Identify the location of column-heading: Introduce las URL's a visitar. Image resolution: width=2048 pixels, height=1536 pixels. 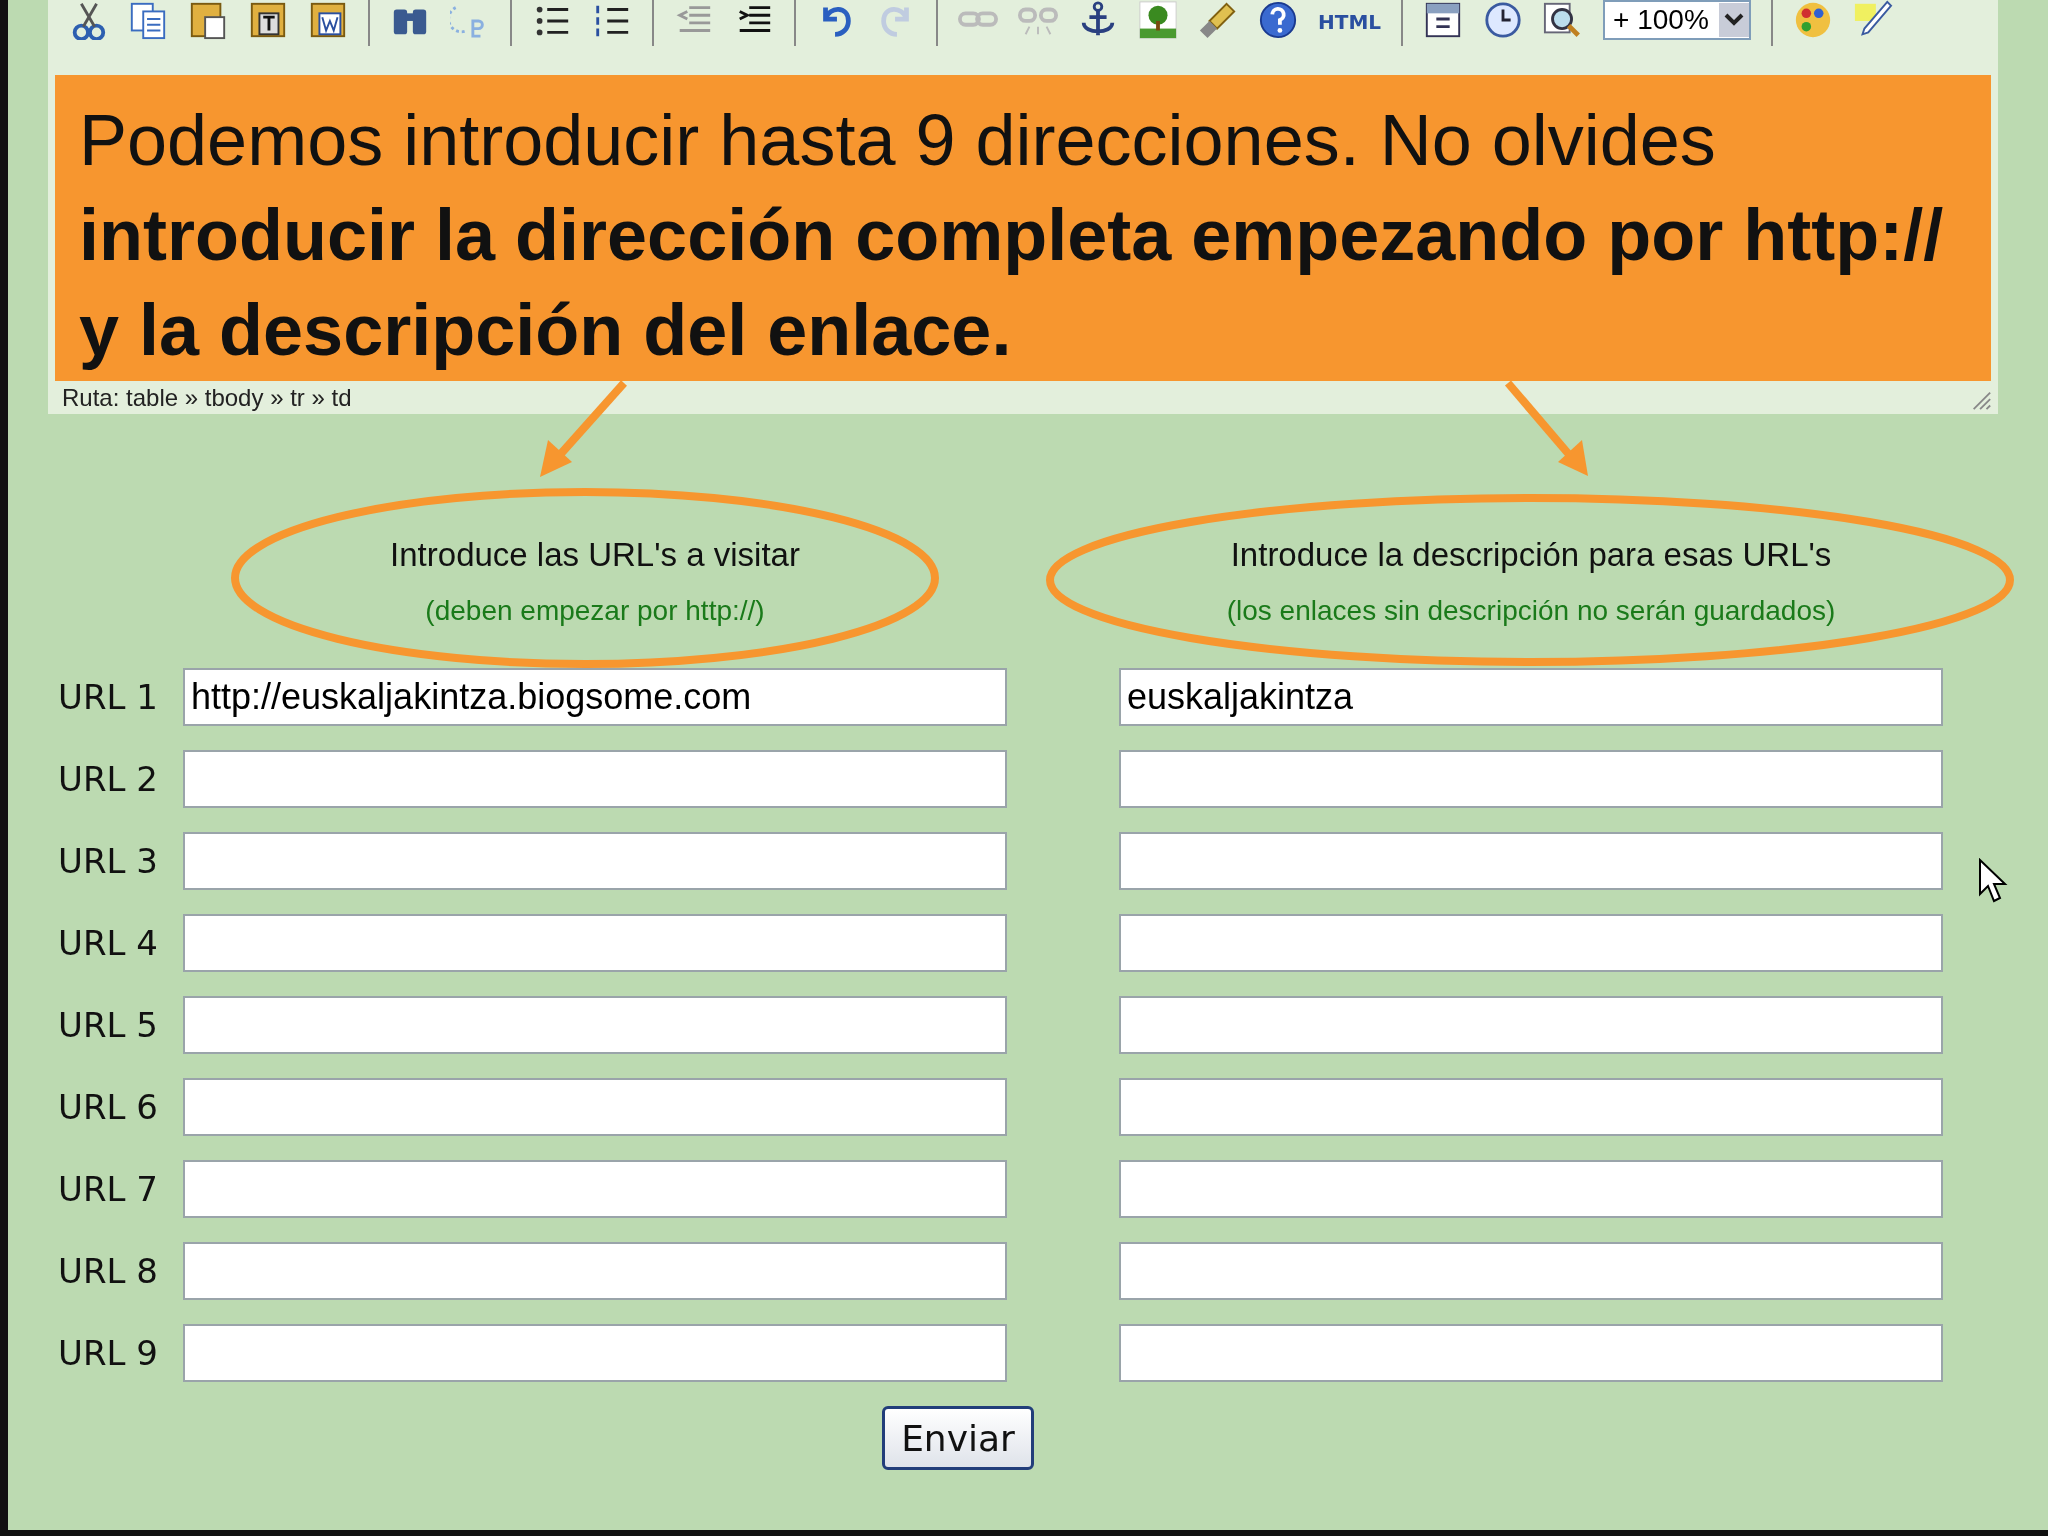
(595, 555).